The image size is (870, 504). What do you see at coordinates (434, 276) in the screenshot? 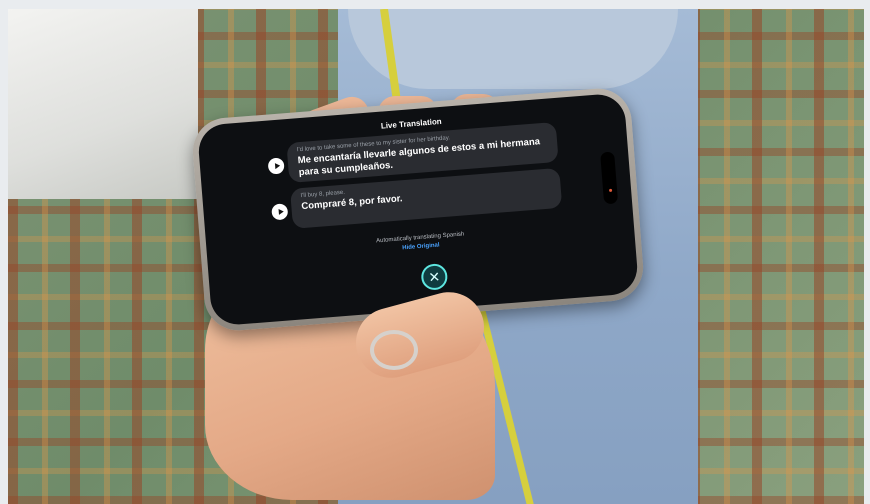
I see `close-icon: ✕` at bounding box center [434, 276].